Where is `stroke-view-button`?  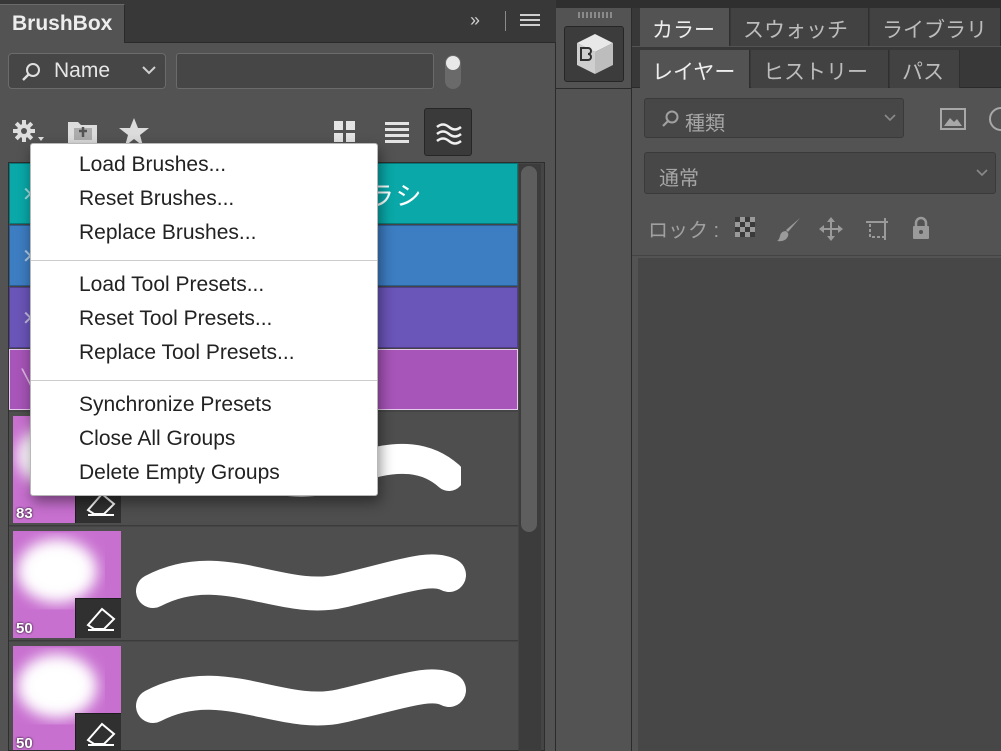
stroke-view-button is located at coordinates (448, 132).